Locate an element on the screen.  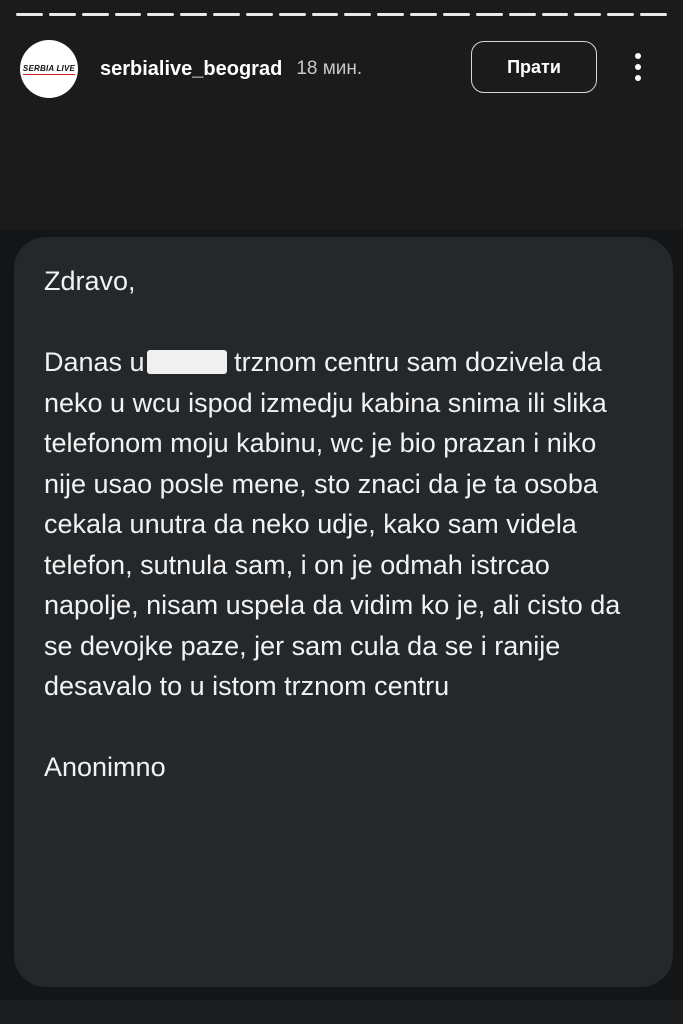
more-vertical-icon is located at coordinates (638, 67).